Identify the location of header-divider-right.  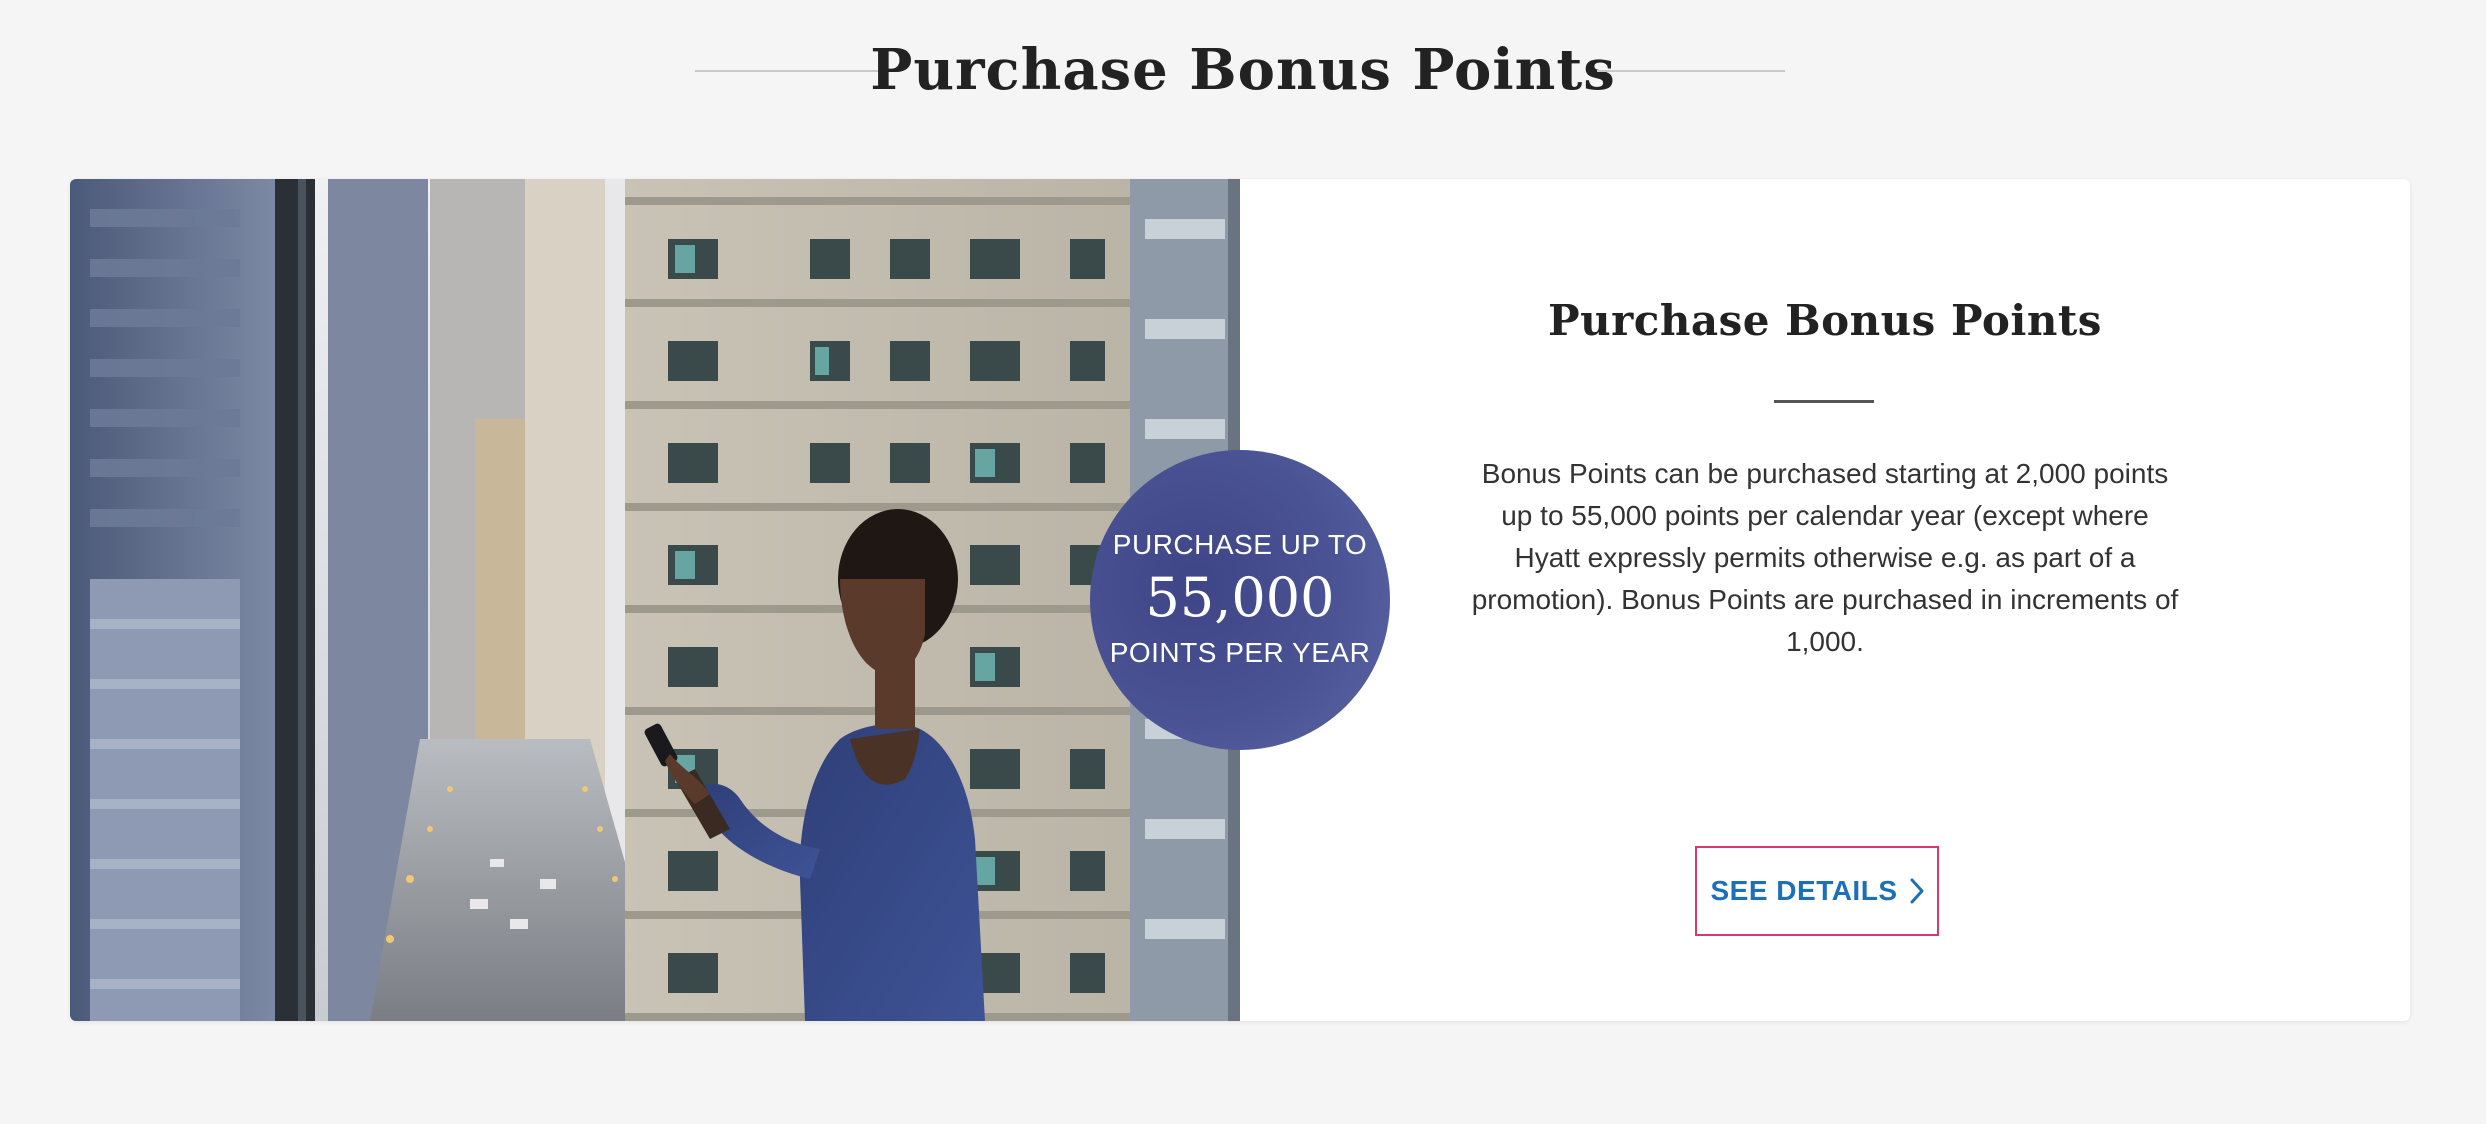
(1691, 71).